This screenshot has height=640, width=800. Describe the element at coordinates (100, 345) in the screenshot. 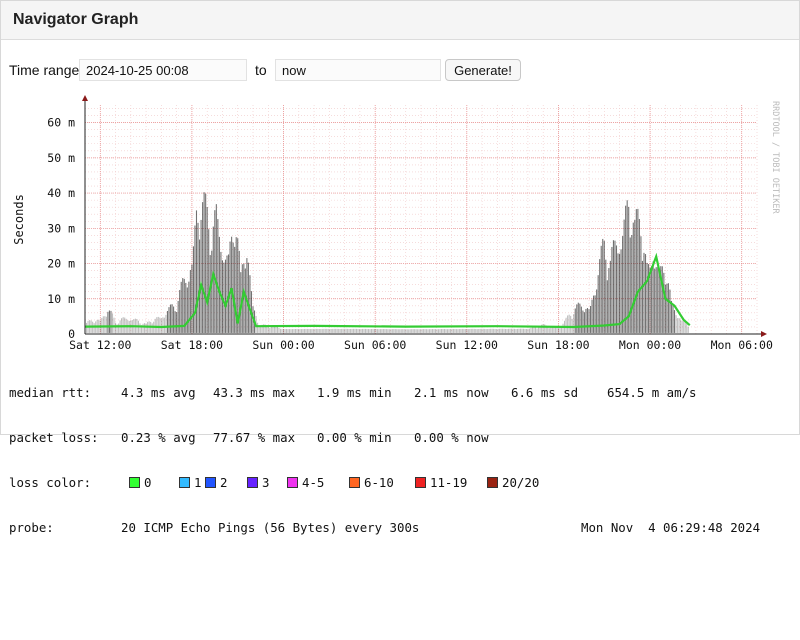

I see `x-tick-label: Sat 12:00` at that location.